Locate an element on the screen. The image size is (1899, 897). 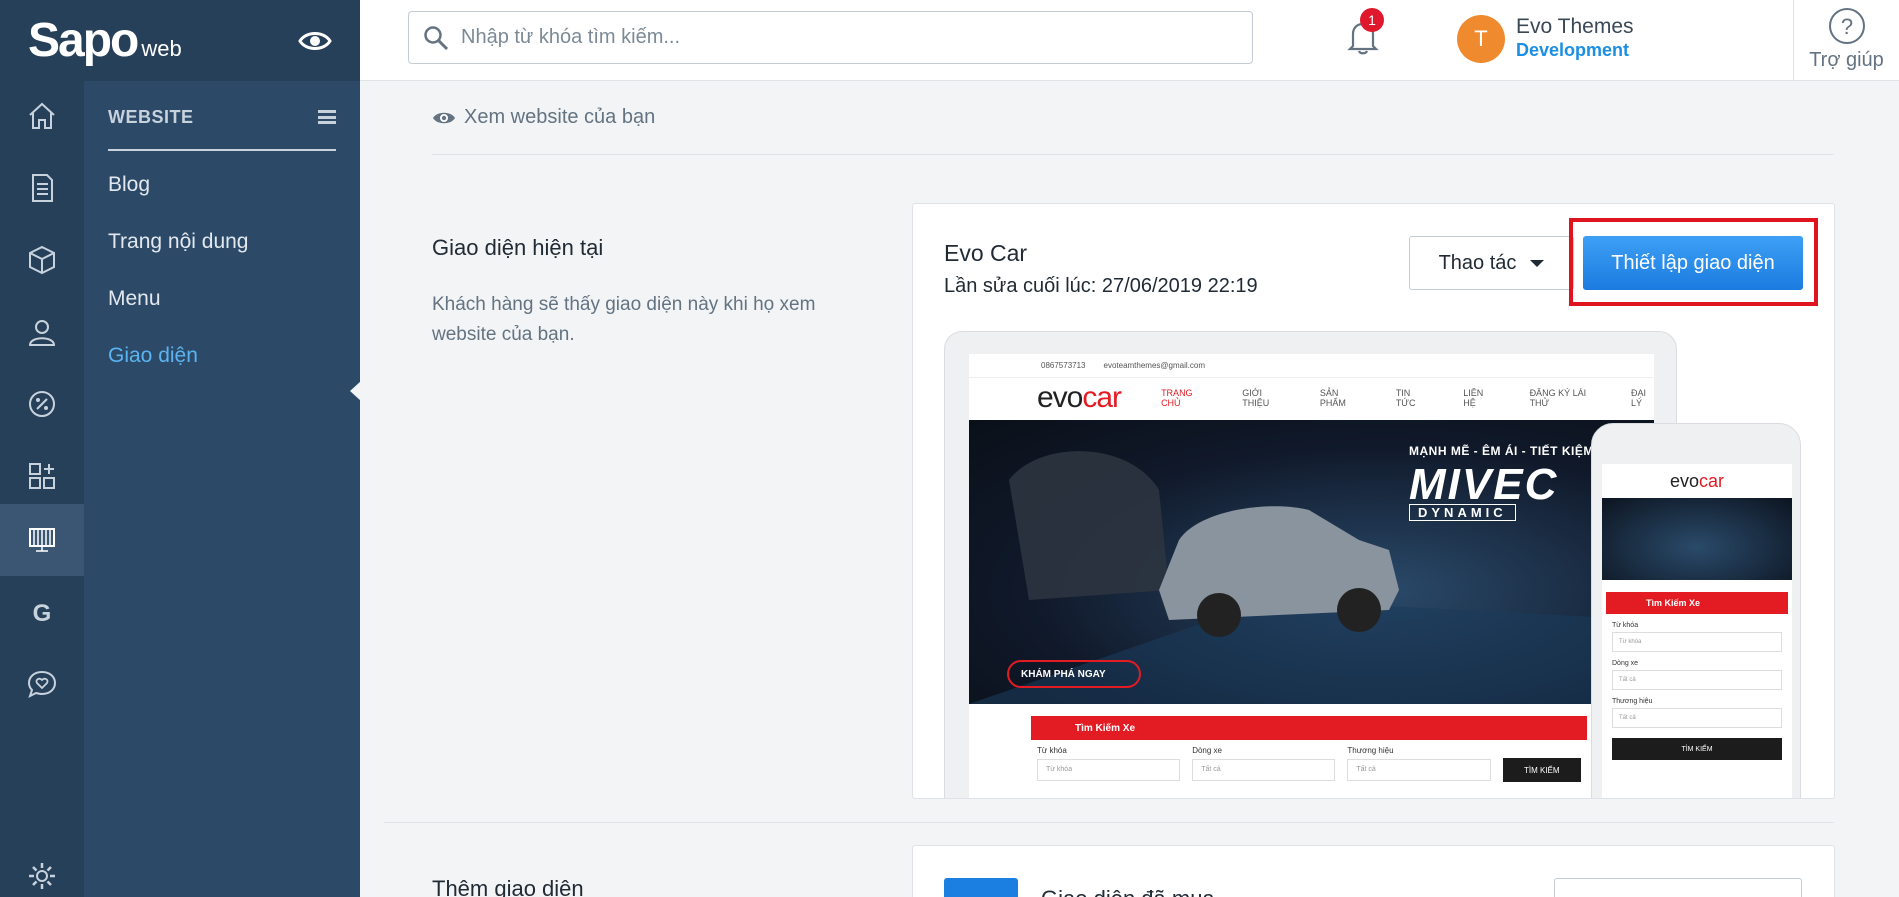
sapo-logo: Sapo web is located at coordinates (105, 40).